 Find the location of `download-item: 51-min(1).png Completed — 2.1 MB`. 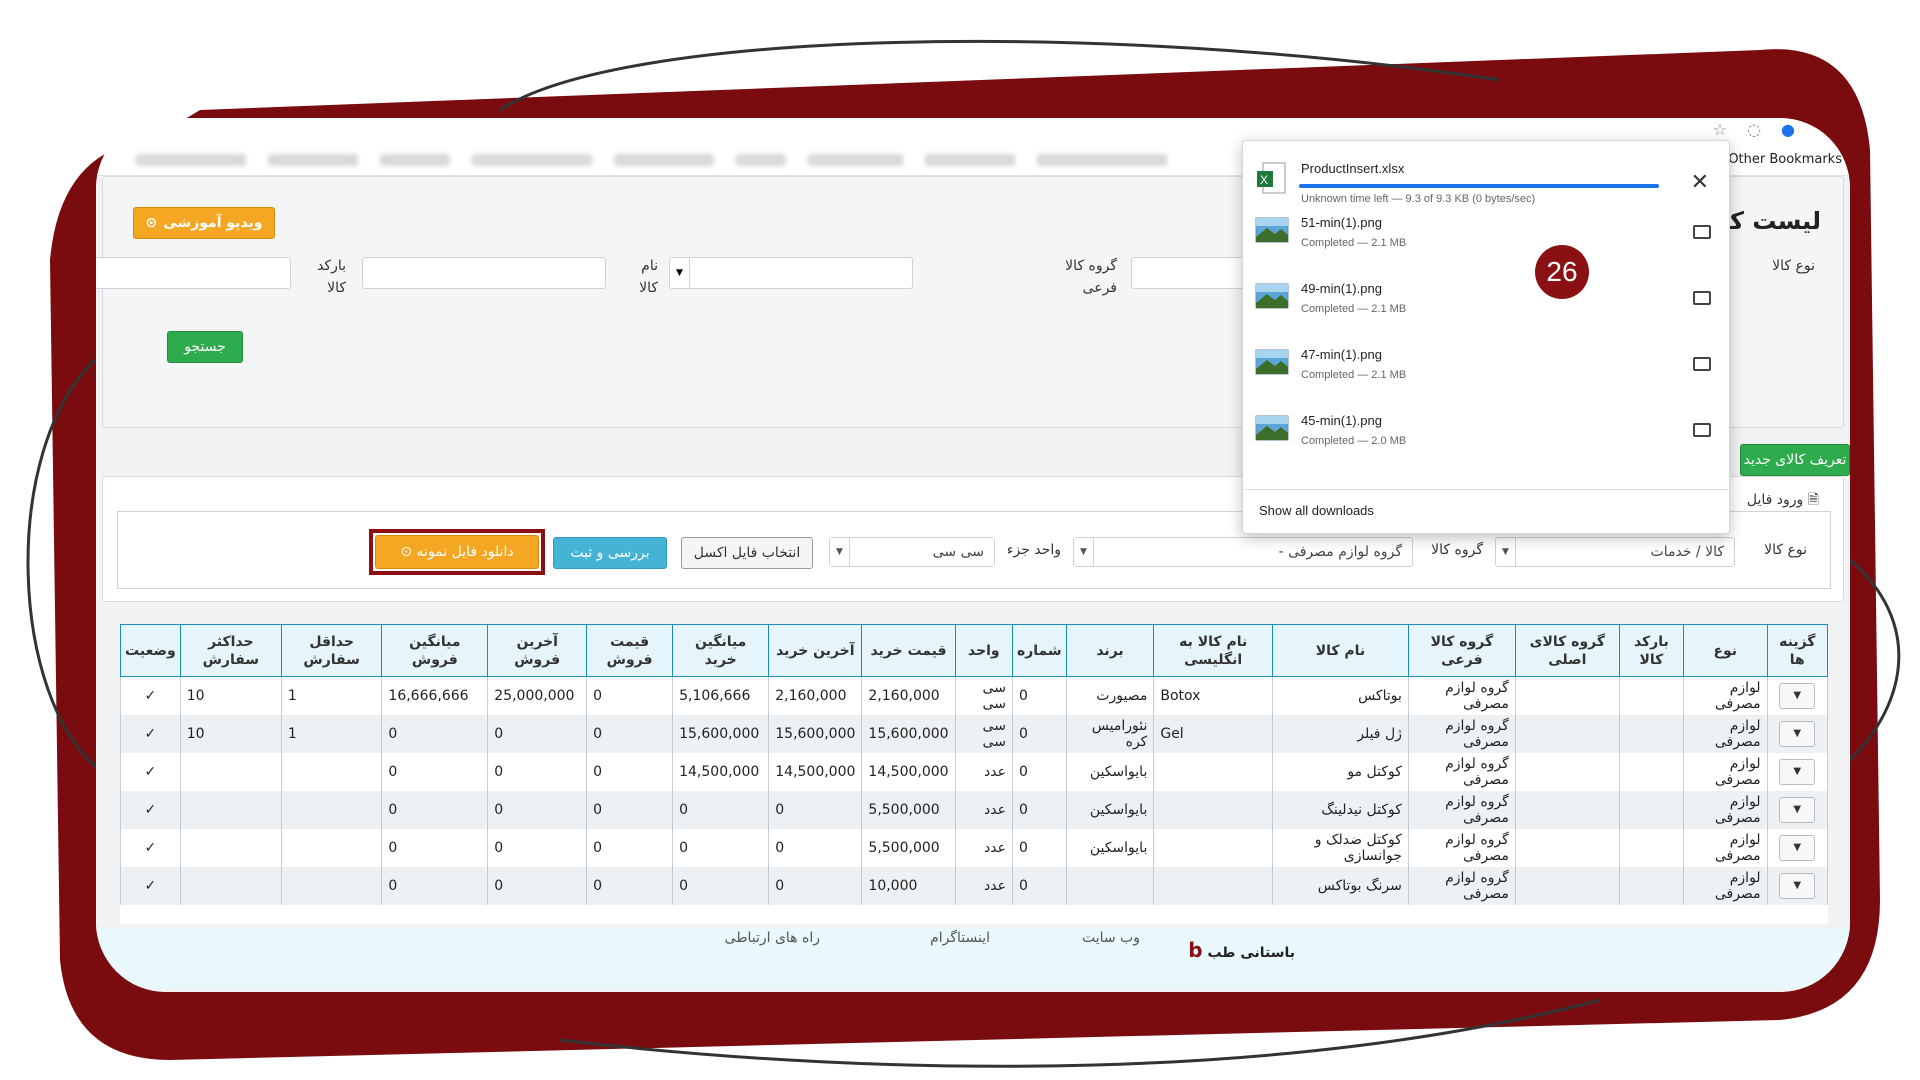

download-item: 51-min(1).png Completed — 2.1 MB is located at coordinates (1486, 238).